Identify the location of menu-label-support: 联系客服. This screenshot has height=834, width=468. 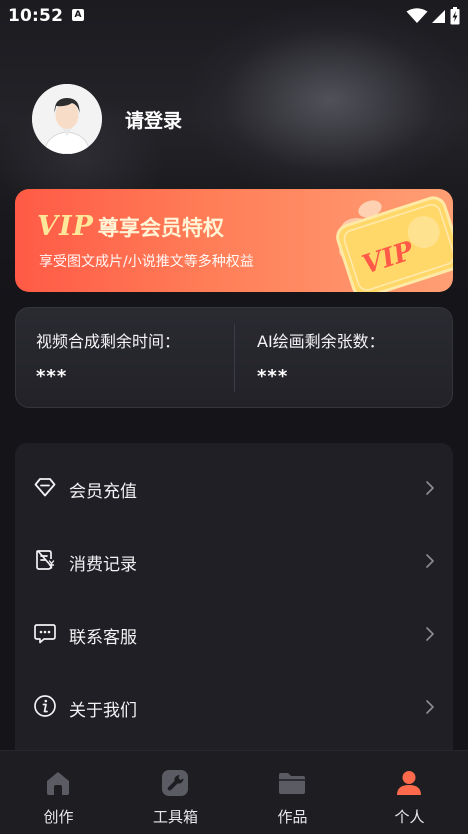
(103, 638).